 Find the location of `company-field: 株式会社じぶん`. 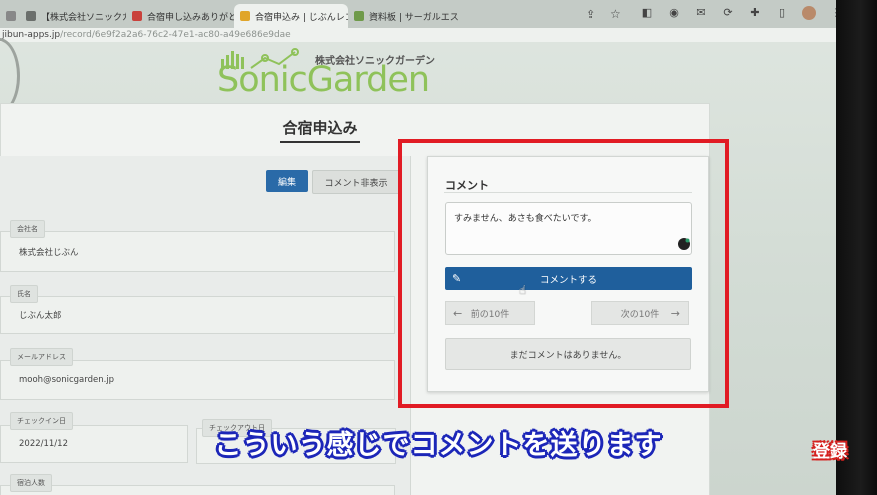

company-field: 株式会社じぶん is located at coordinates (197, 251).